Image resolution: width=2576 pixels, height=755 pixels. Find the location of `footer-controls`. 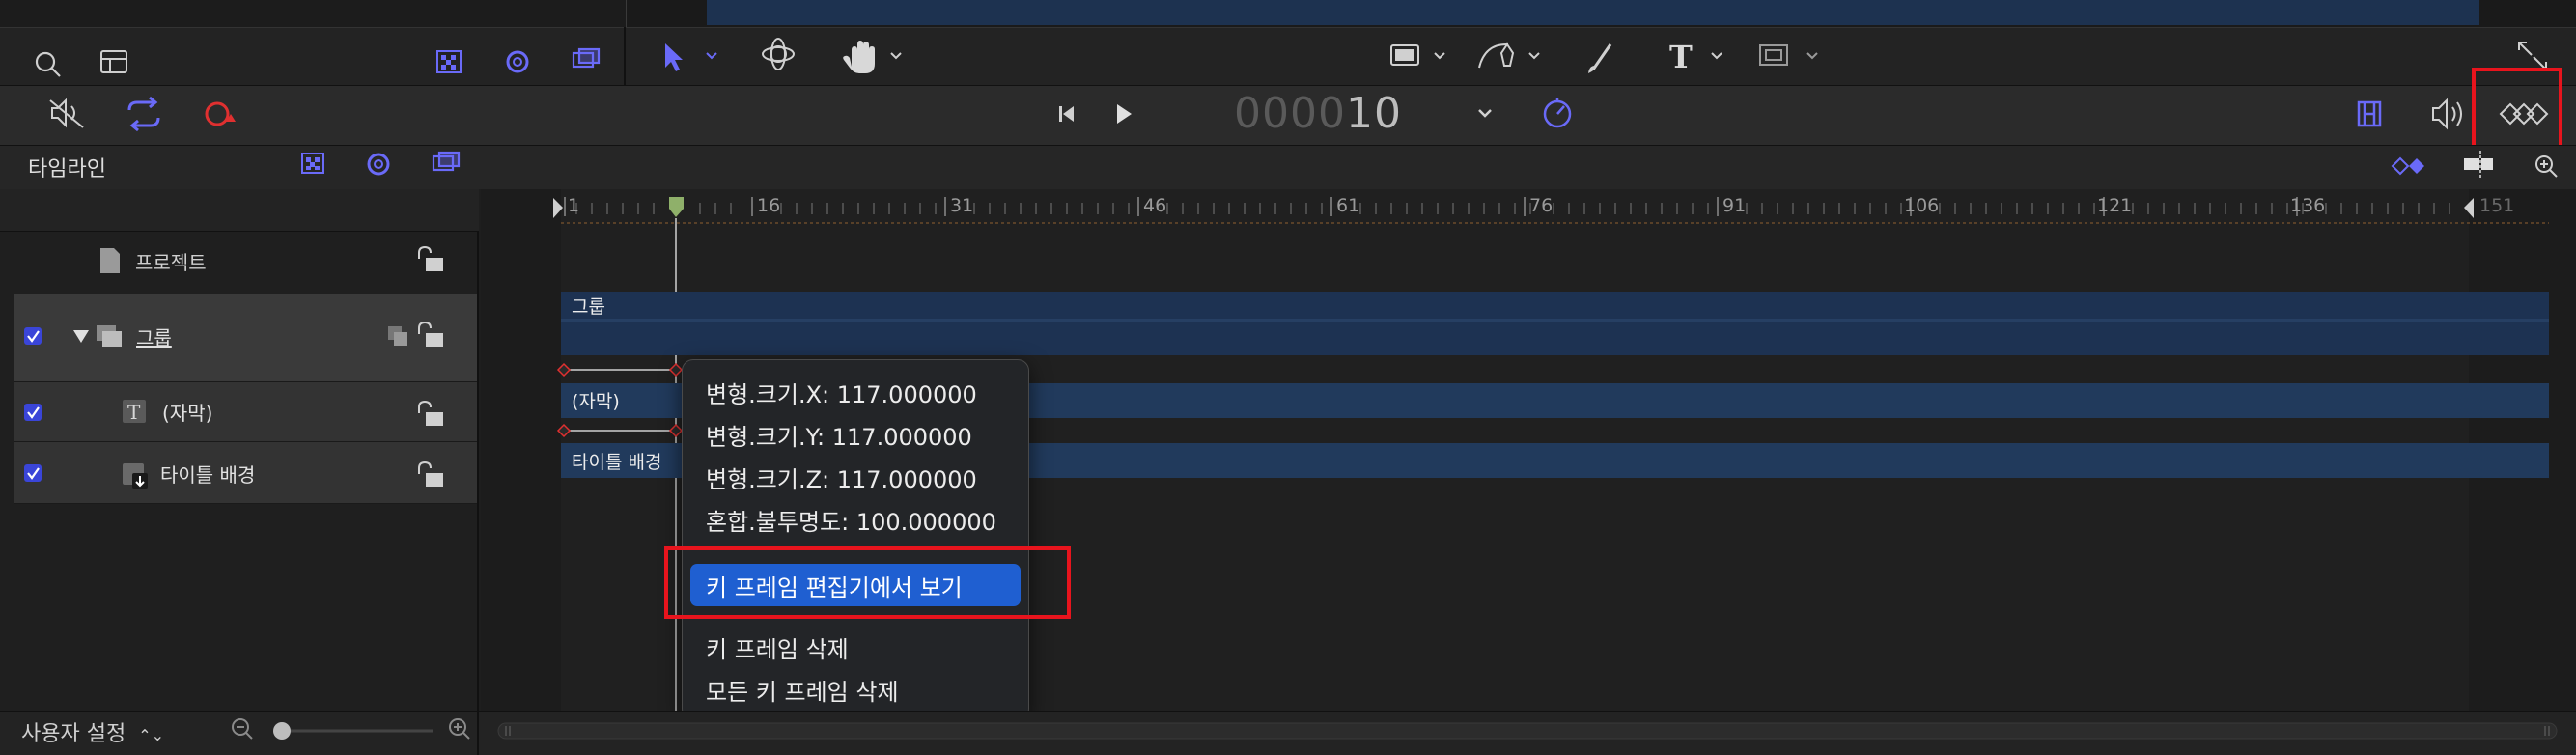

footer-controls is located at coordinates (1395, 729).